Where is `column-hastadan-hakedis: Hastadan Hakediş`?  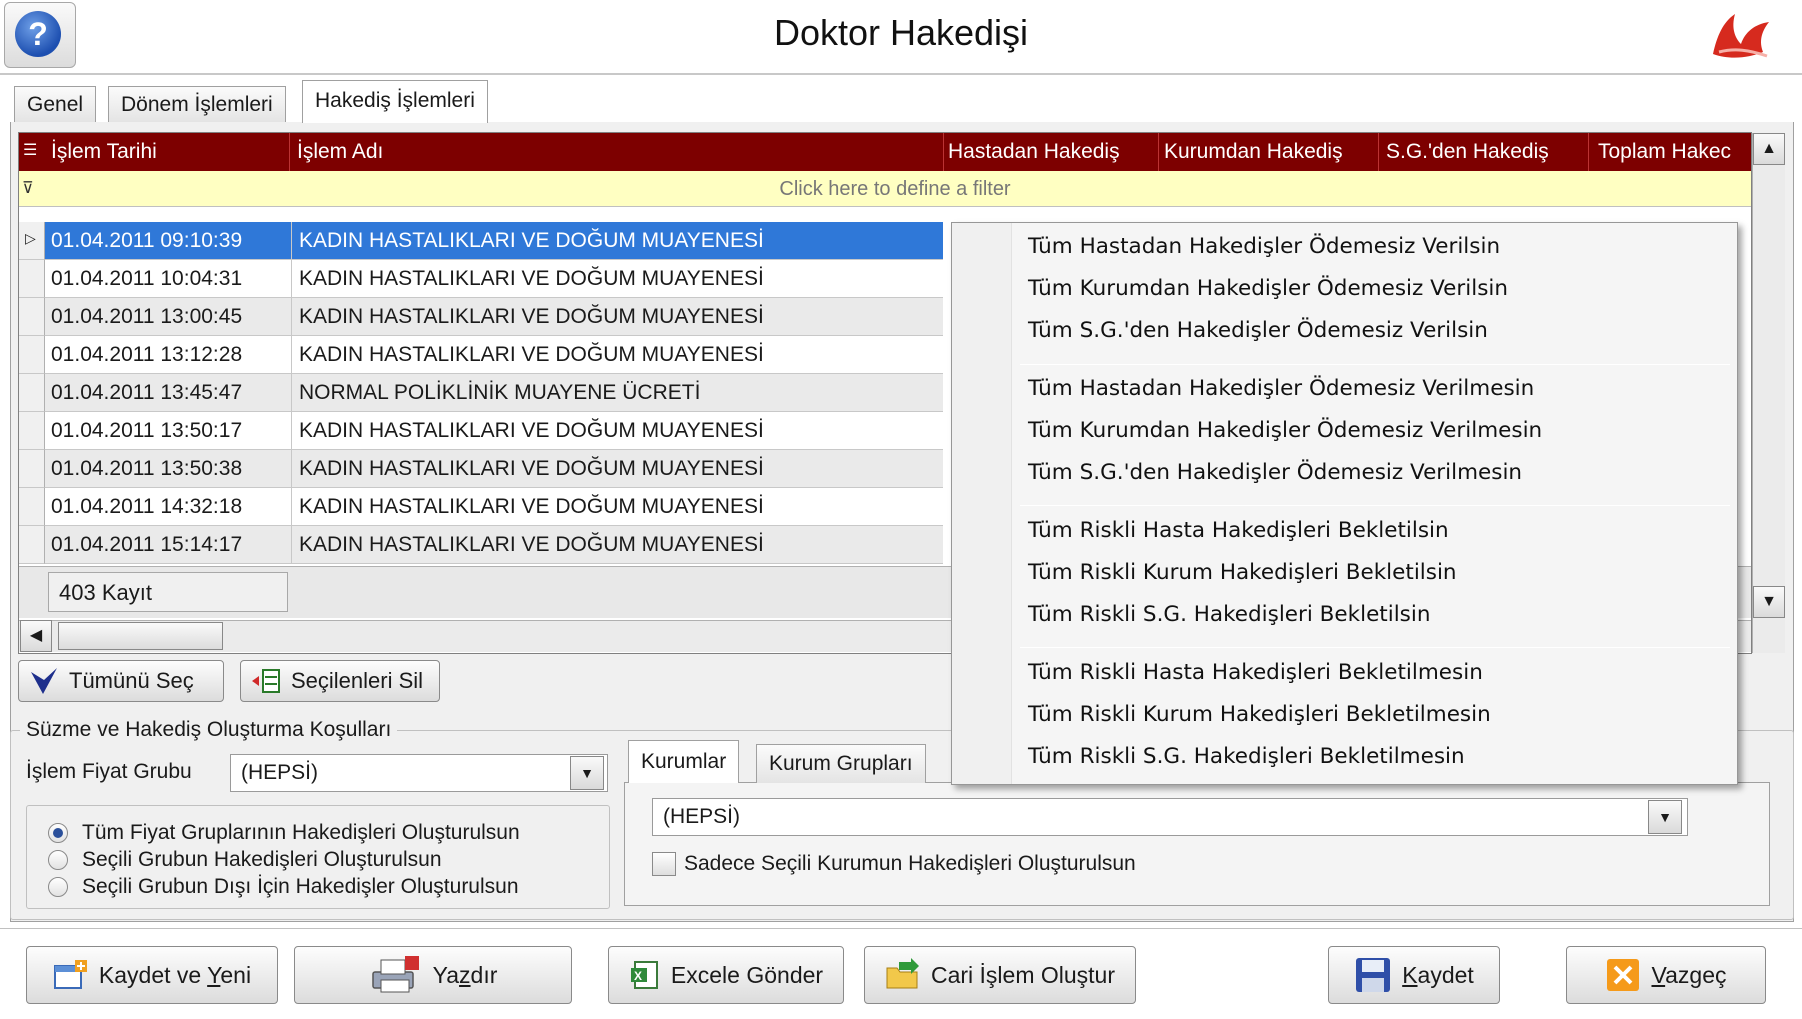 column-hastadan-hakedis: Hastadan Hakediş is located at coordinates (1050, 152).